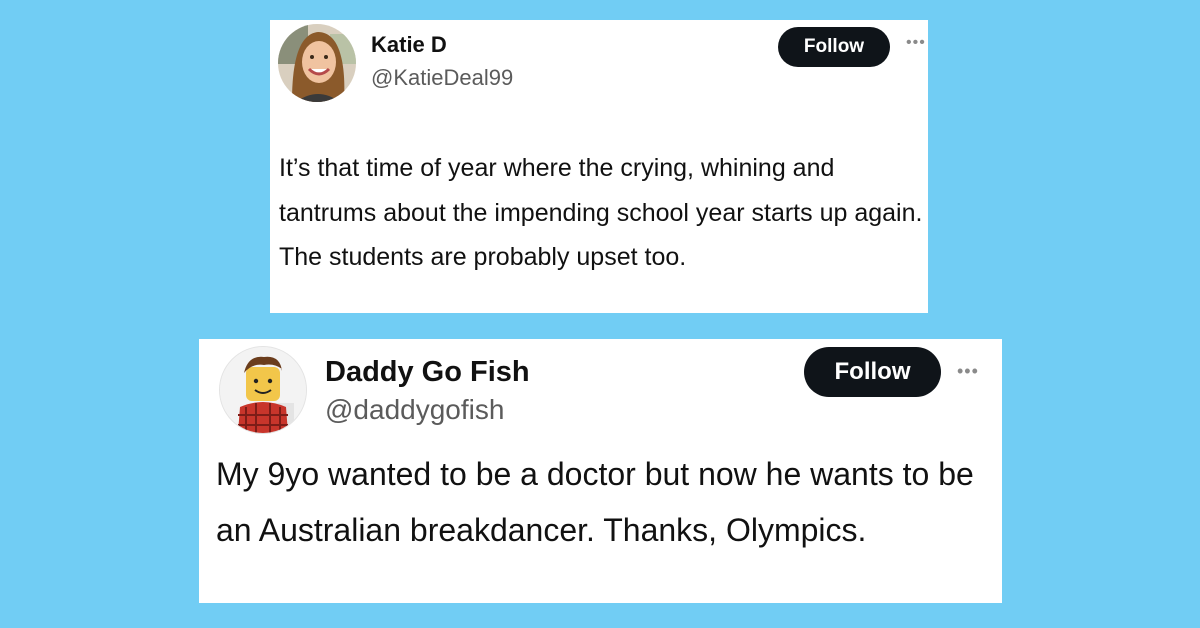  I want to click on author-handle: @daddygofish, so click(414, 410).